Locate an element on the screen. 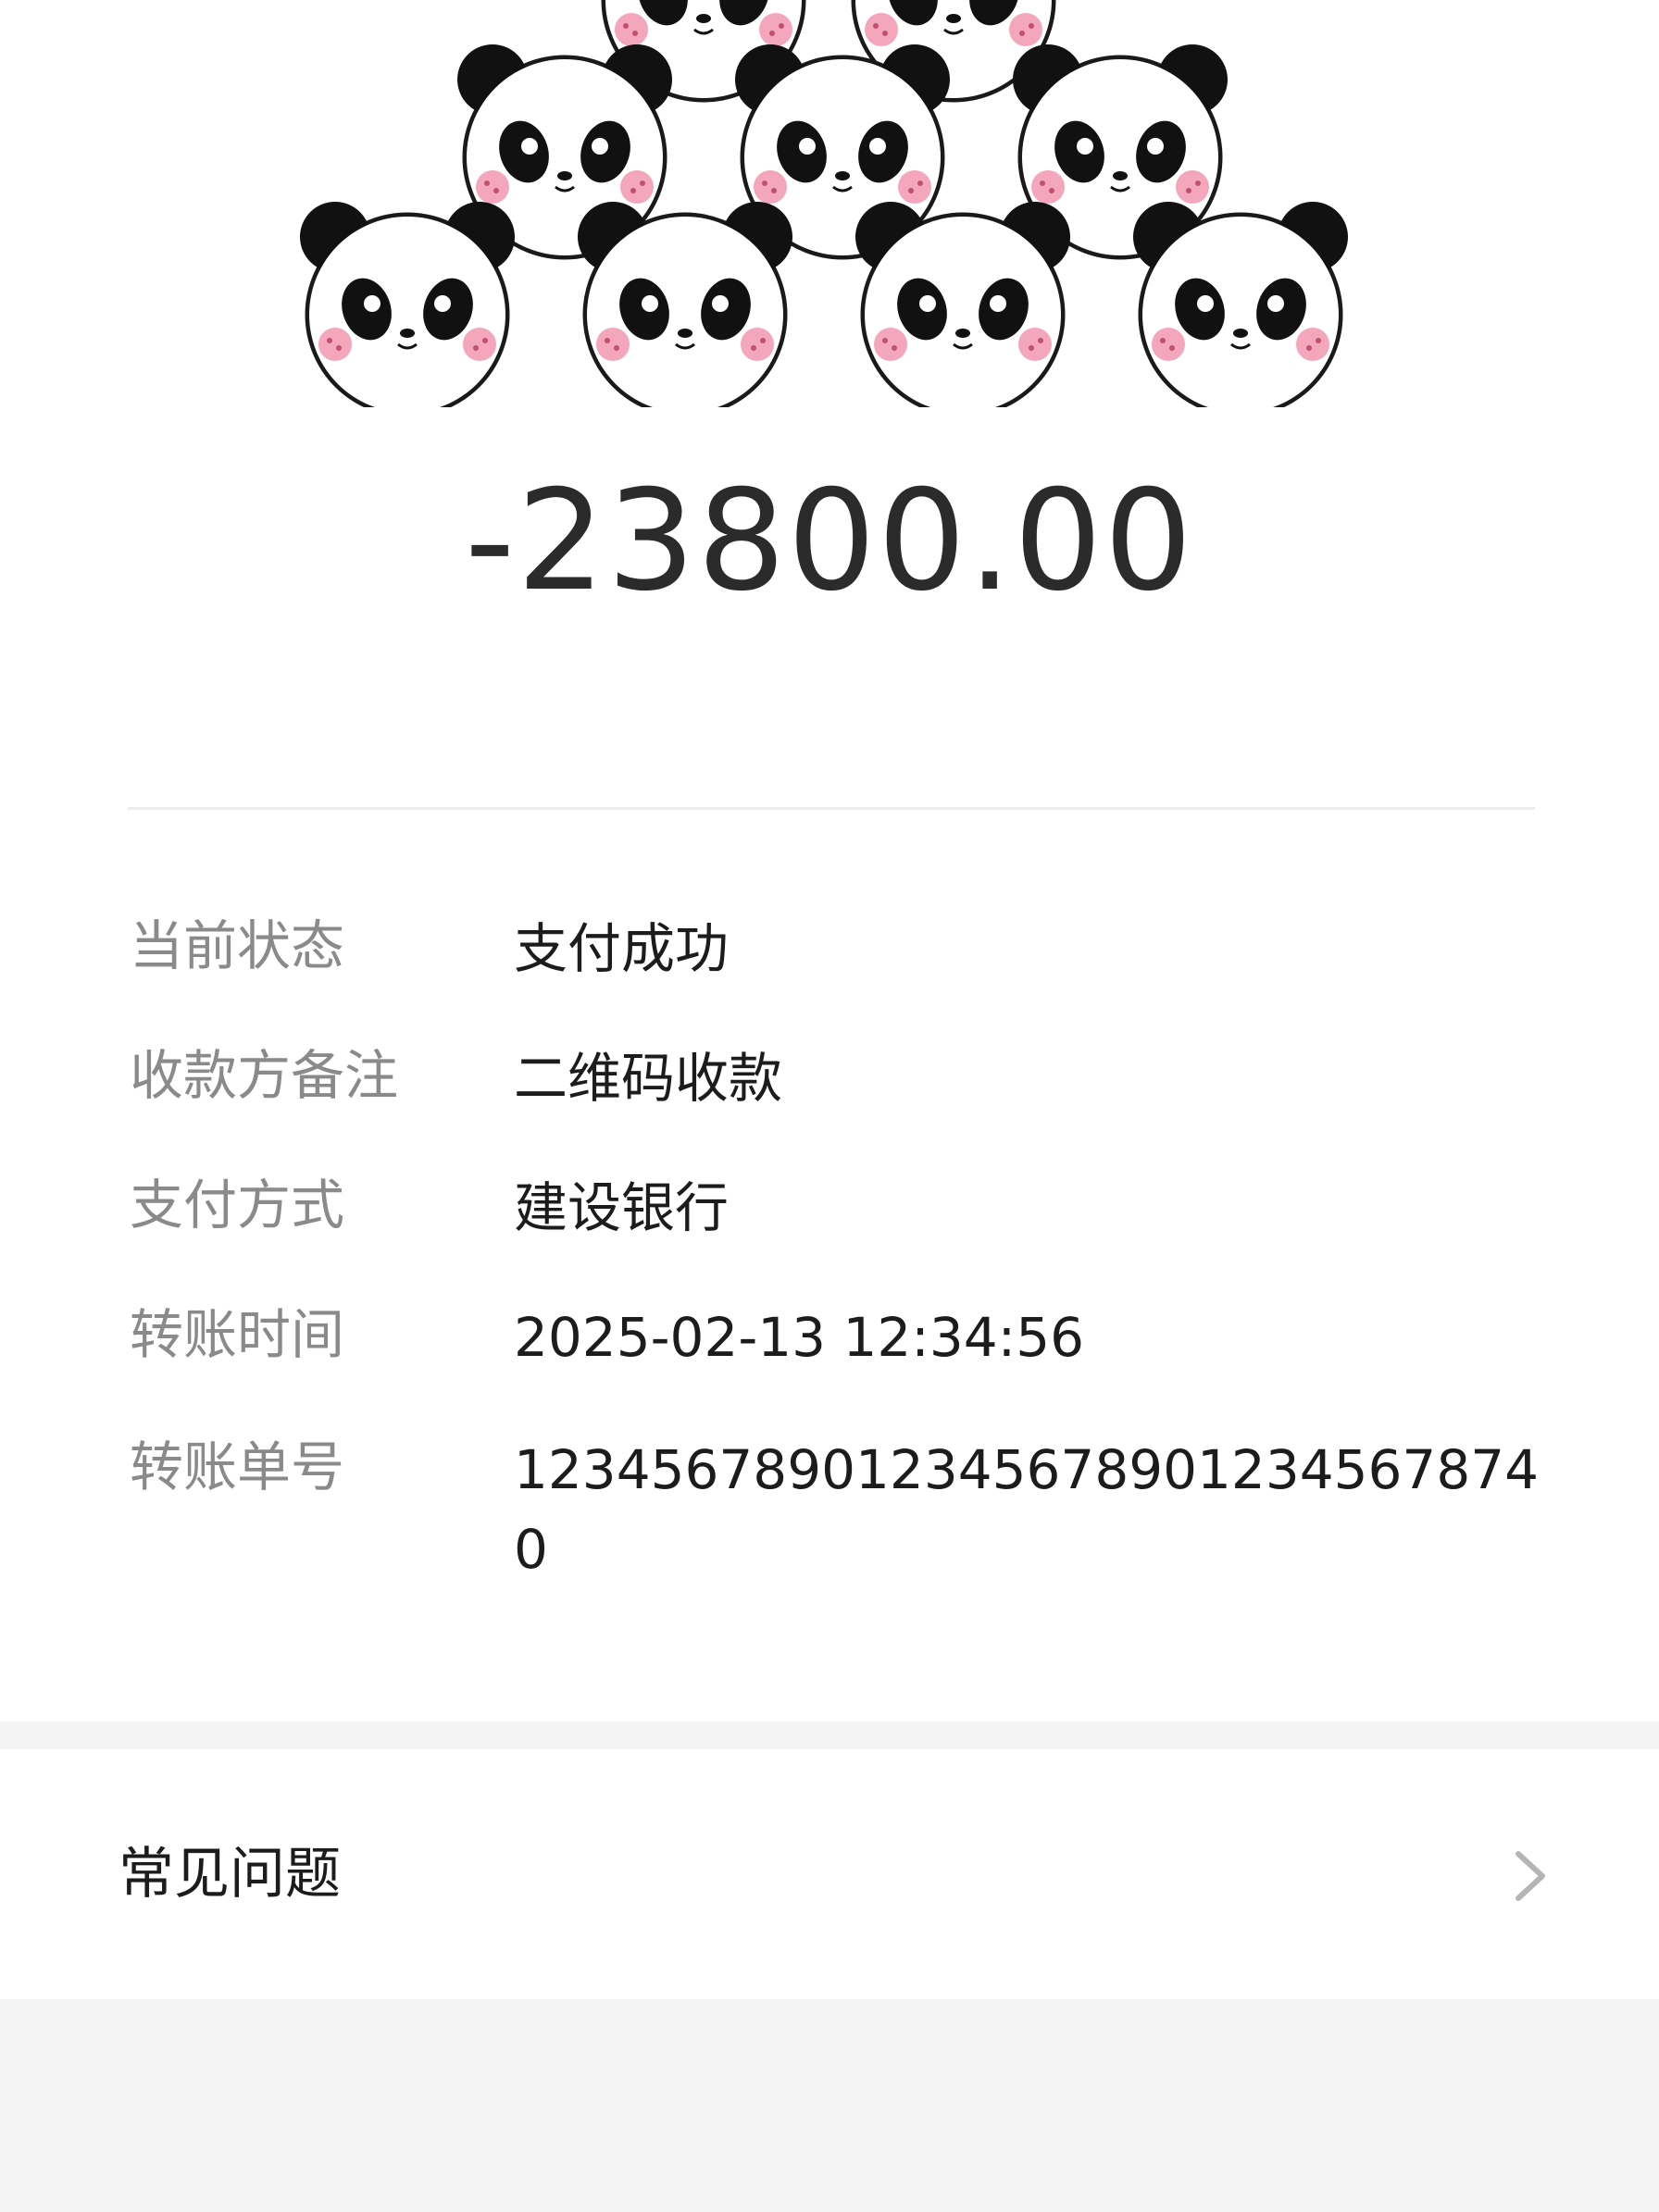  detail-value: 二维码收款 is located at coordinates (648, 1078).